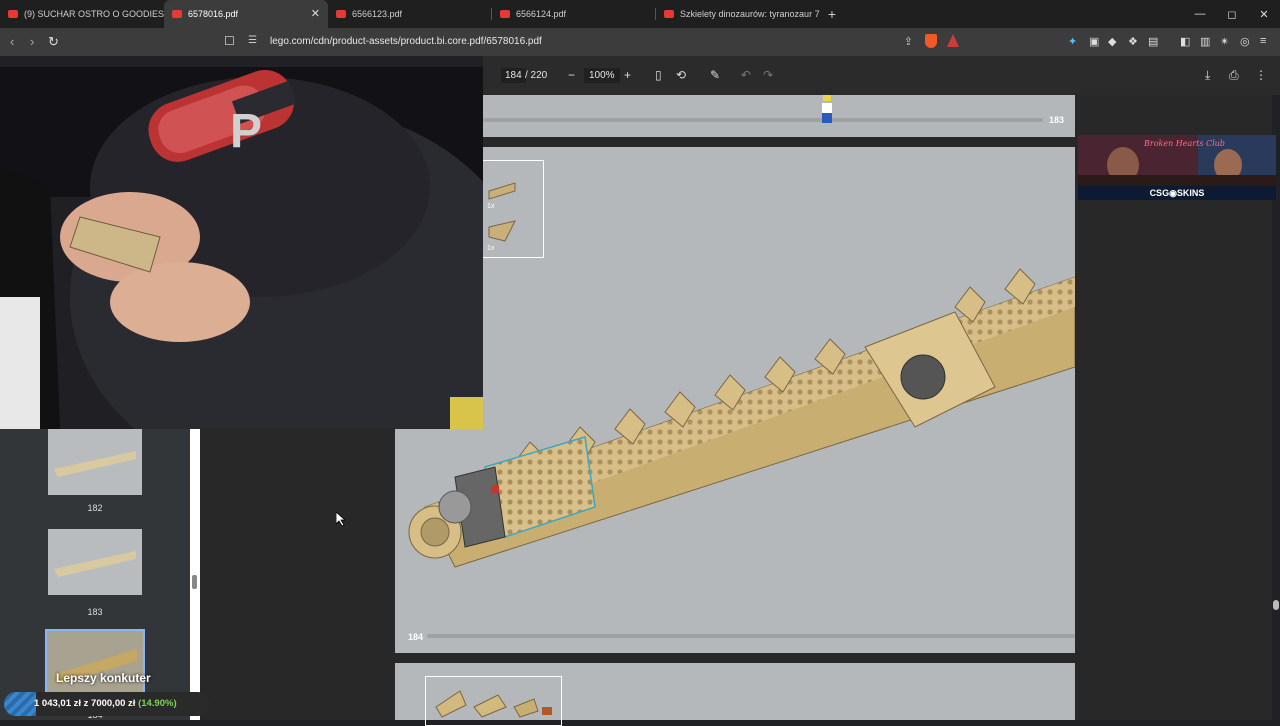  What do you see at coordinates (832, 14) in the screenshot?
I see `new-tab-button: +` at bounding box center [832, 14].